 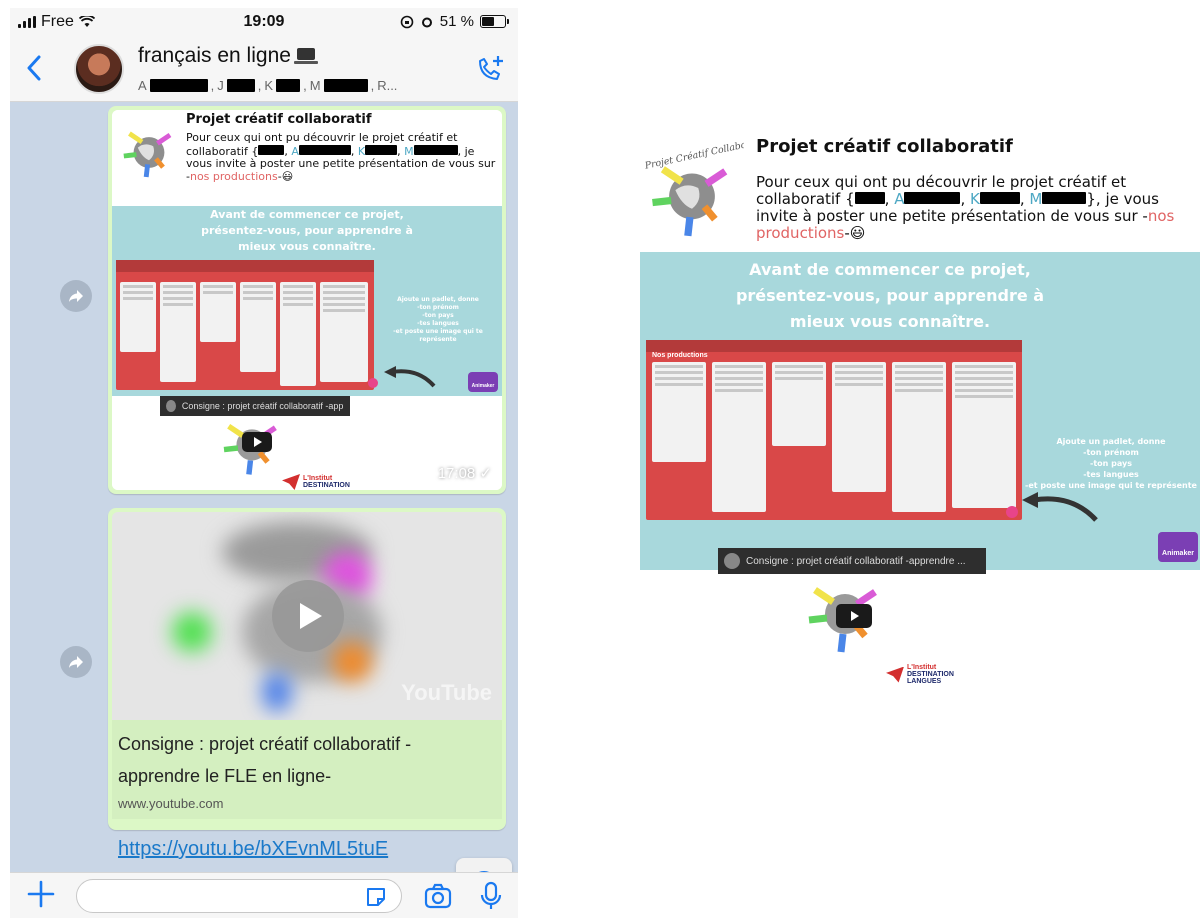 I want to click on status-icons: 51 %, so click(x=454, y=21).